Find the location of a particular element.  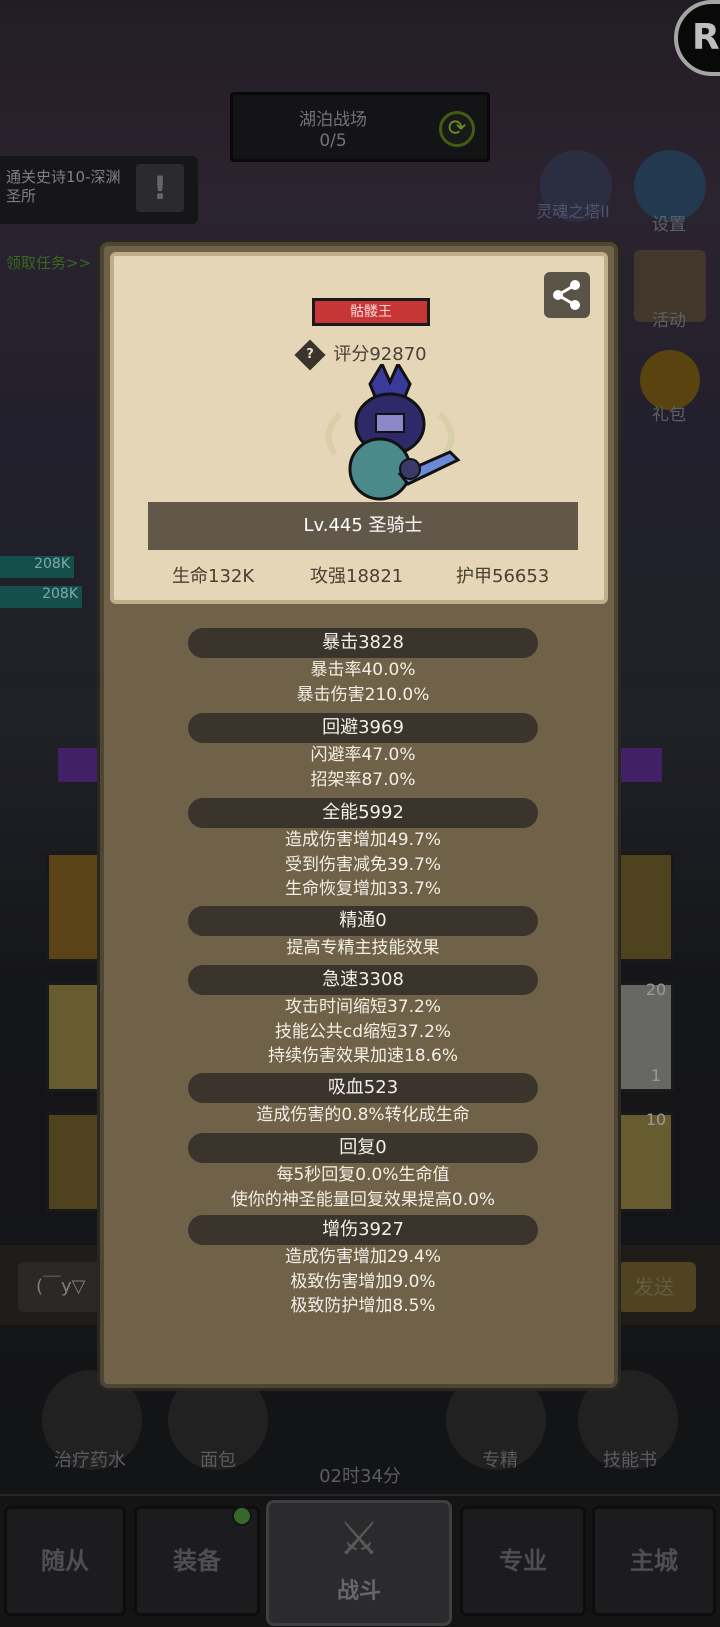

stat-detail: 持续伤害效果加速18.6% is located at coordinates (362, 1056).